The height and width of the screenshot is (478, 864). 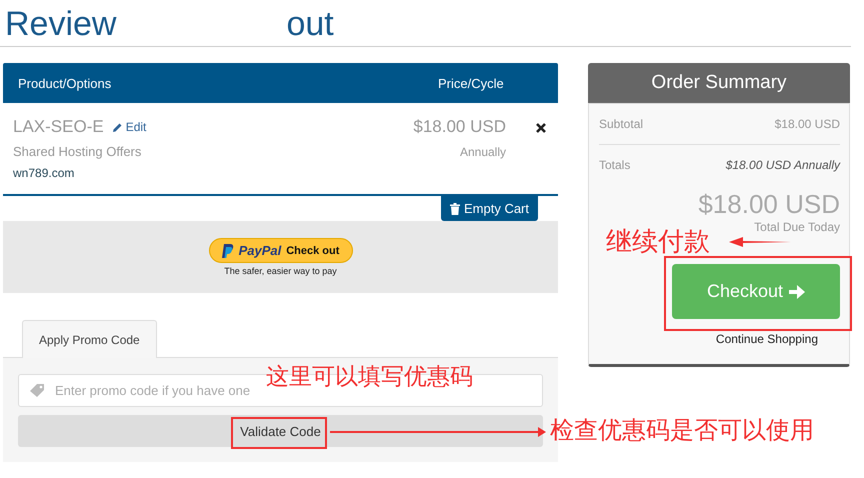 I want to click on arrow-right-icon, so click(x=797, y=291).